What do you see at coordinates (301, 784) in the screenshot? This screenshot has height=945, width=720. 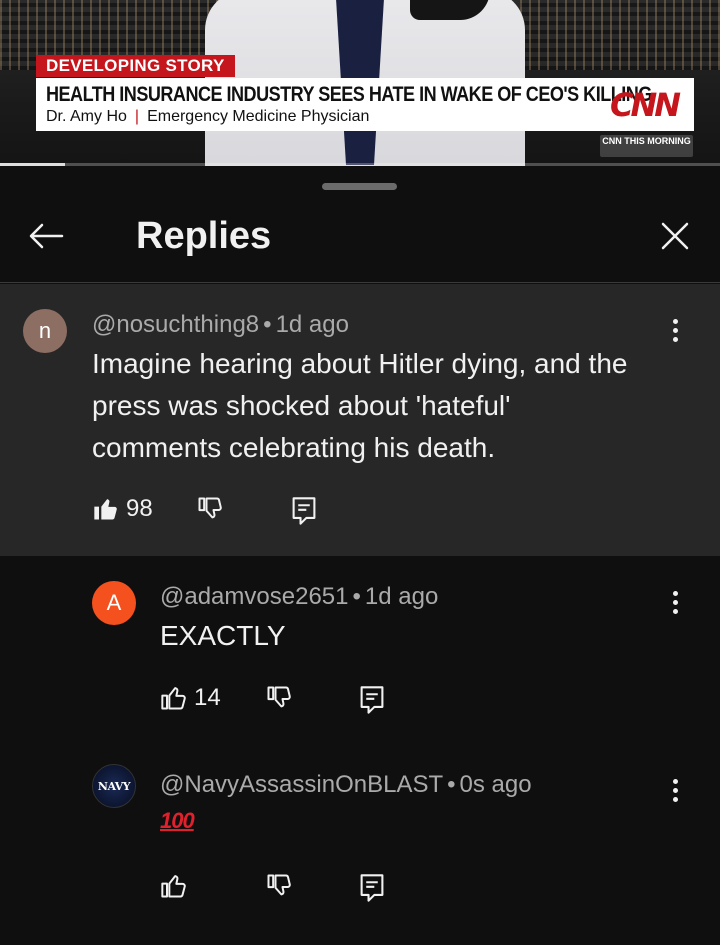 I see `comment-author: @NavyAssassinOnBLAST` at bounding box center [301, 784].